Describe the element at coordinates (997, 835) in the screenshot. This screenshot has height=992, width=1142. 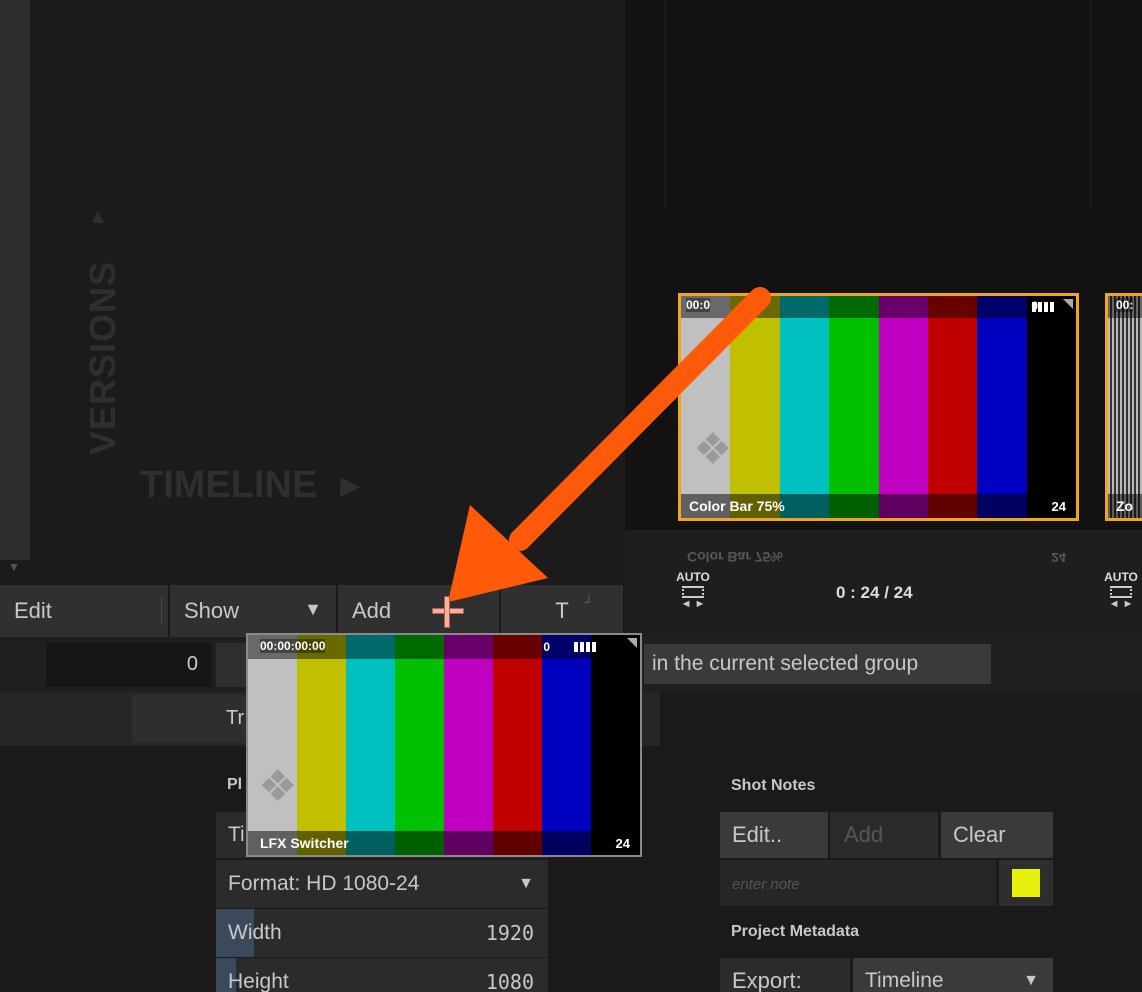
I see `clear-notes-button: Clear` at that location.